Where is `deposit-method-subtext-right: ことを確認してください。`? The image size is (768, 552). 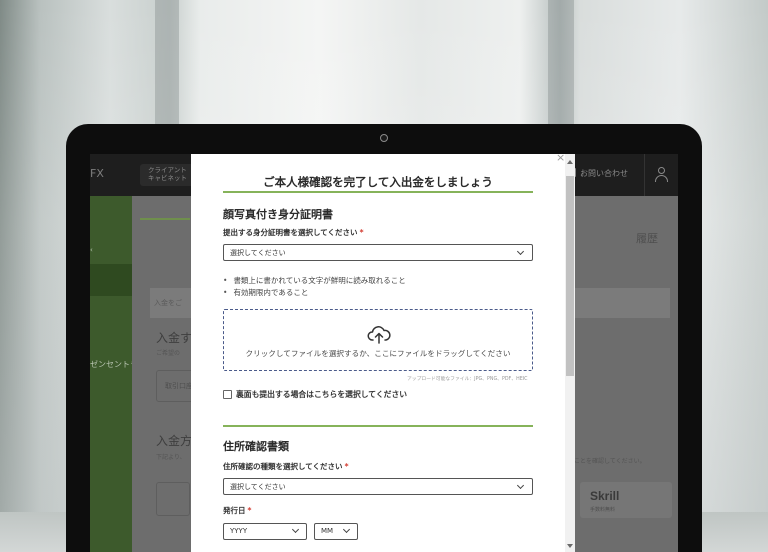 deposit-method-subtext-right: ことを確認してください。 is located at coordinates (610, 461).